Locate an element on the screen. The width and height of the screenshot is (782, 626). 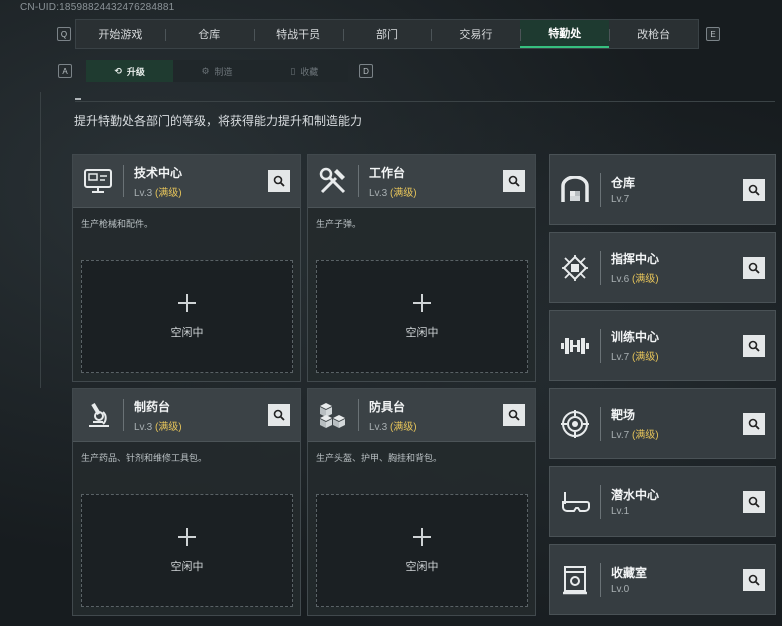
main-tab-bar: 开始游戏 仓库 特战干员 部门 交易行 特勤处 改枪台 is located at coordinates (387, 34).